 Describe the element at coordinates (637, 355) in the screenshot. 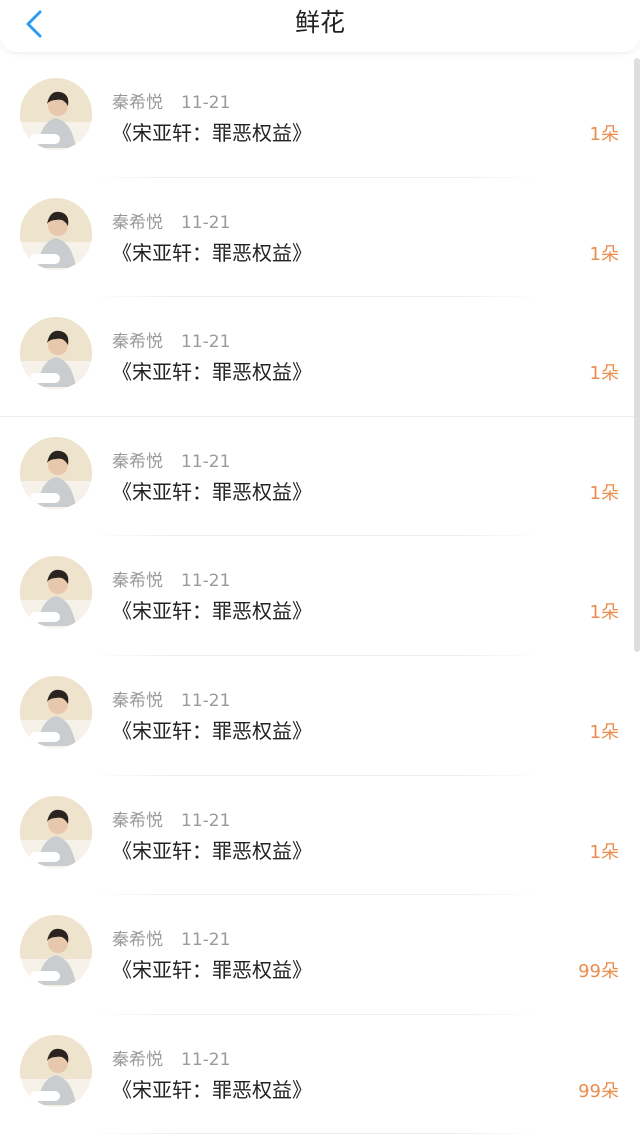

I see `scrollbar` at that location.